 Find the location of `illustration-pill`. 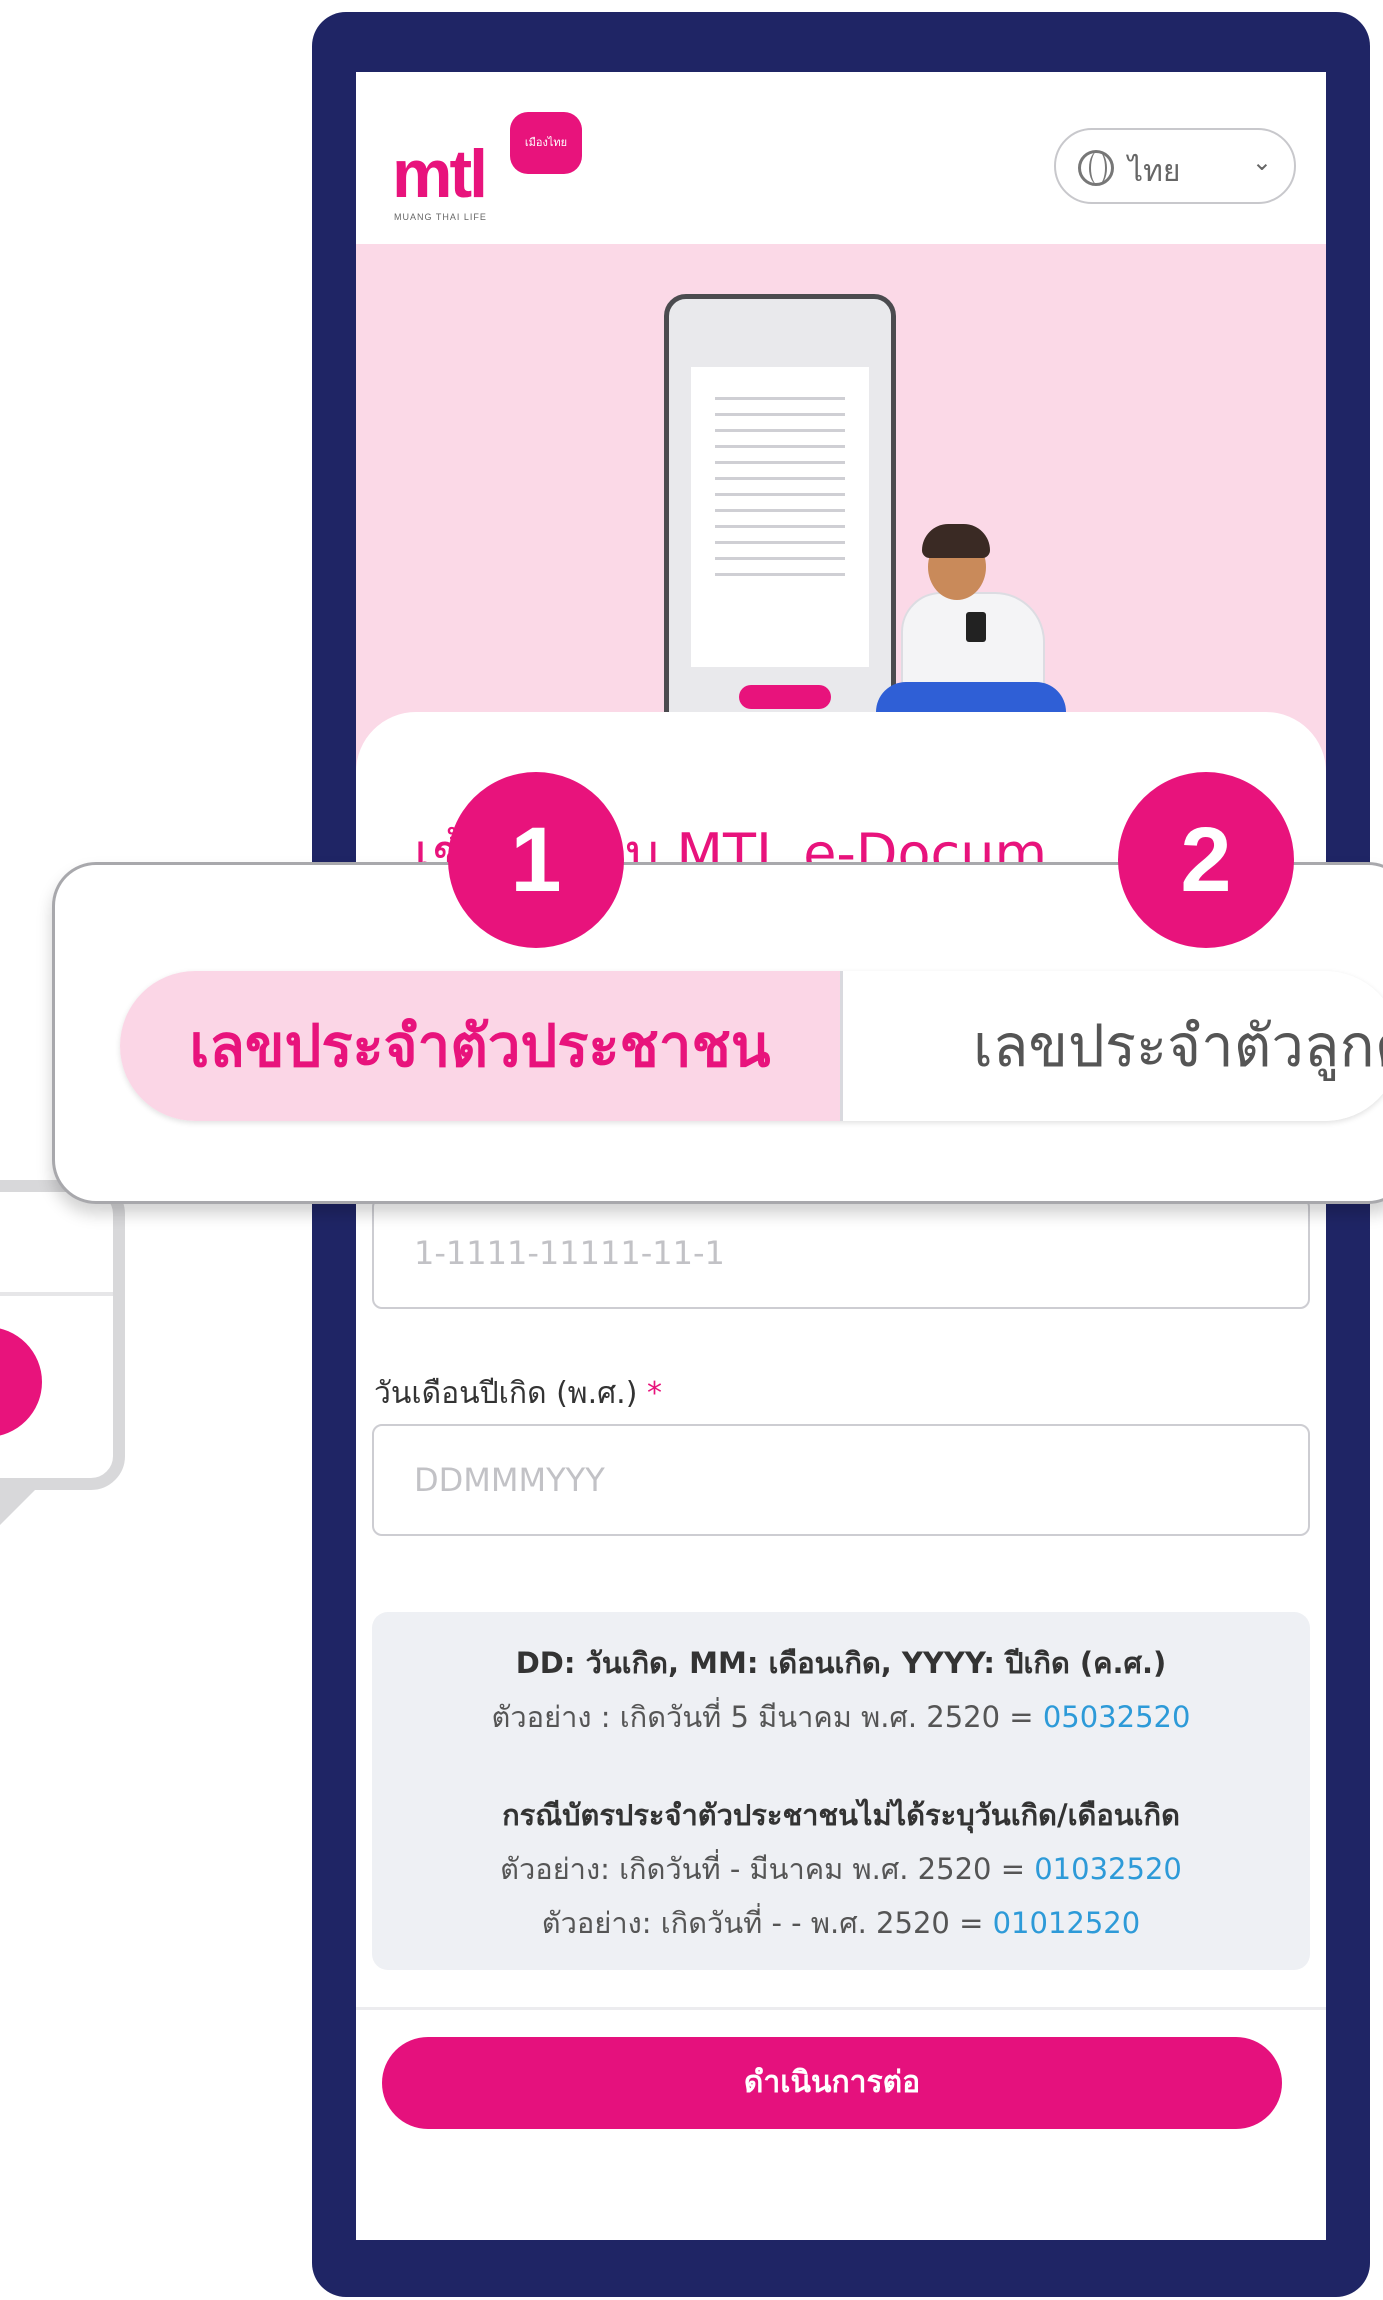

illustration-pill is located at coordinates (785, 697).